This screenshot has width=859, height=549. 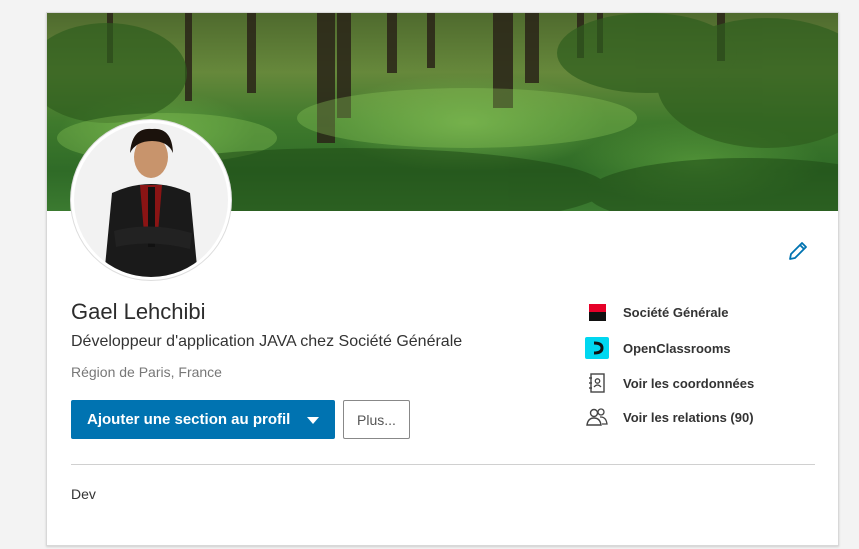 What do you see at coordinates (689, 383) in the screenshot?
I see `contact-info-label: Voir les coordonnées` at bounding box center [689, 383].